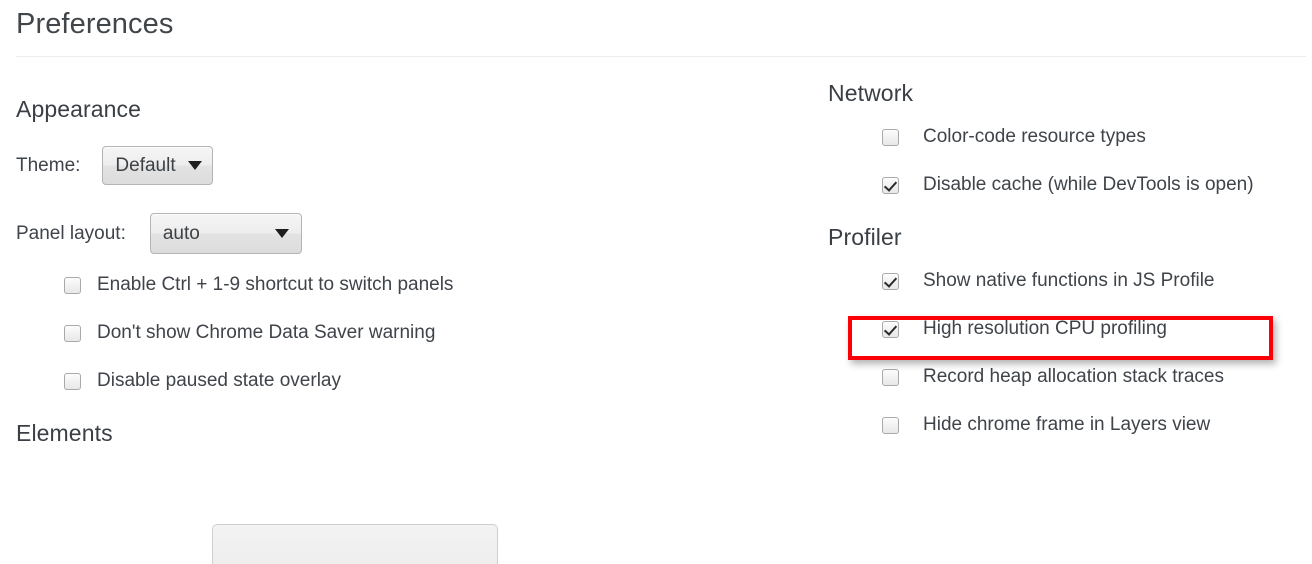 Image resolution: width=1312 pixels, height=564 pixels. What do you see at coordinates (890, 137) in the screenshot?
I see `checkbox-color-code-resource-types` at bounding box center [890, 137].